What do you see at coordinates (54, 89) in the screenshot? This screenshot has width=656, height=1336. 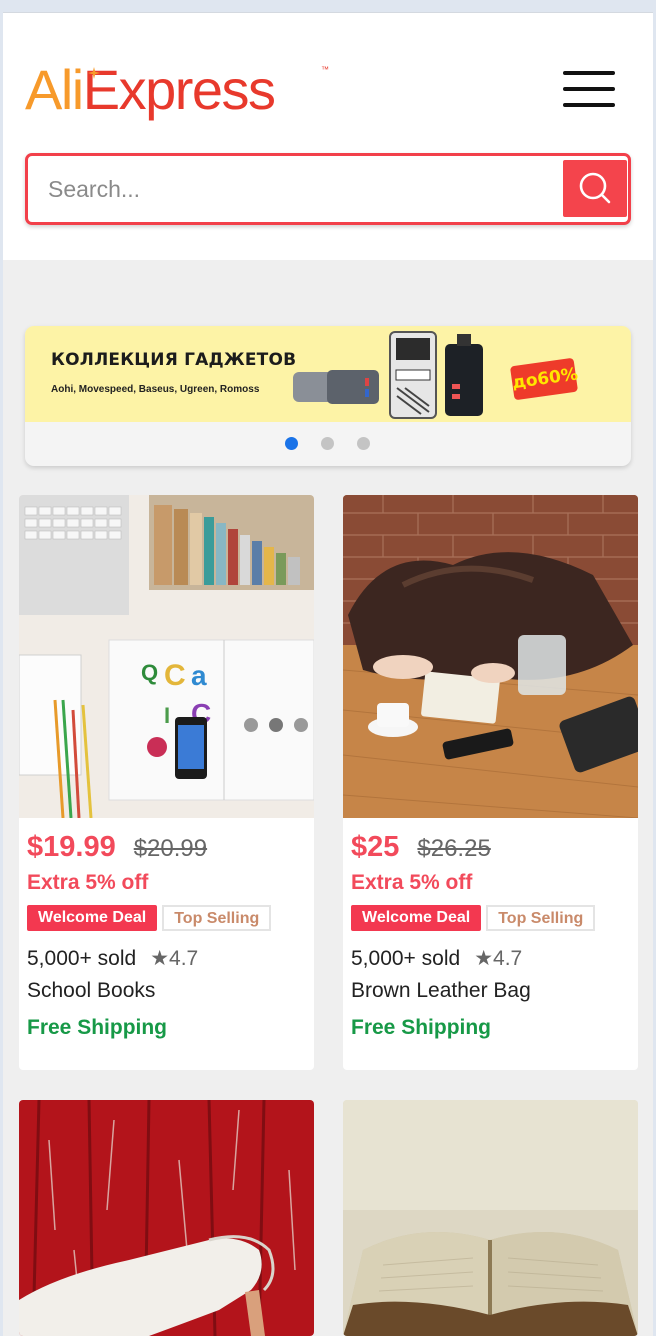 I see `logo-ali-text: Ali` at bounding box center [54, 89].